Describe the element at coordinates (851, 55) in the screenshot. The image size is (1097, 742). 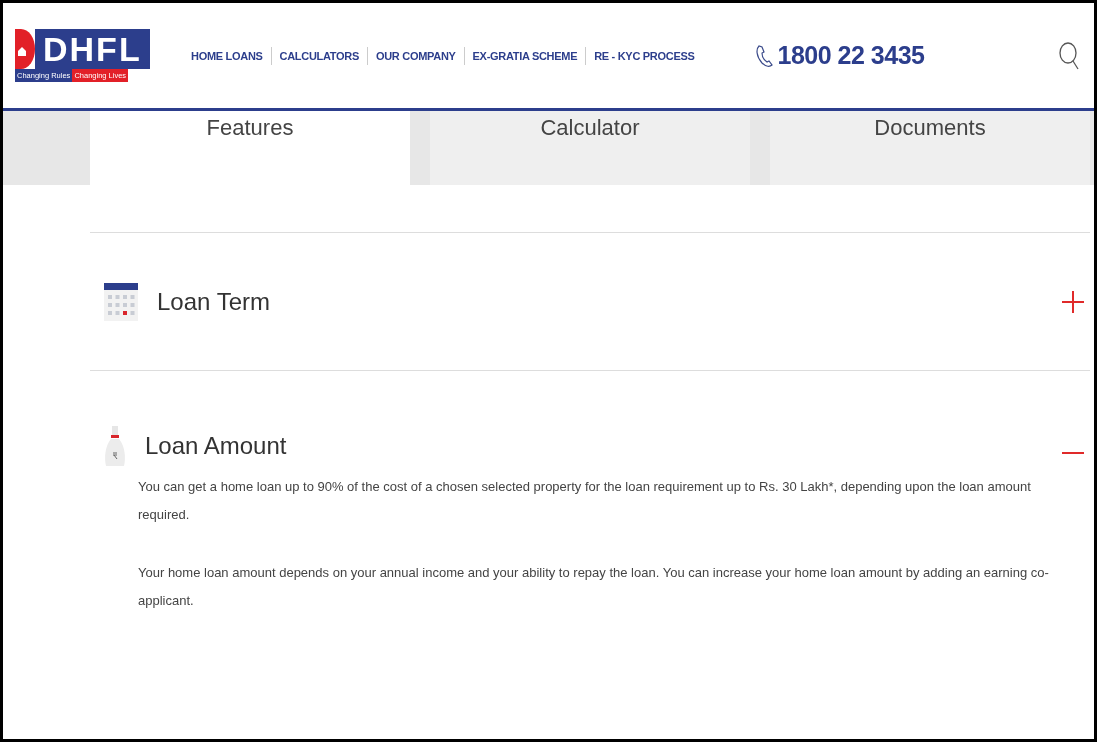
I see `phone-number: 1800 22 3435` at that location.